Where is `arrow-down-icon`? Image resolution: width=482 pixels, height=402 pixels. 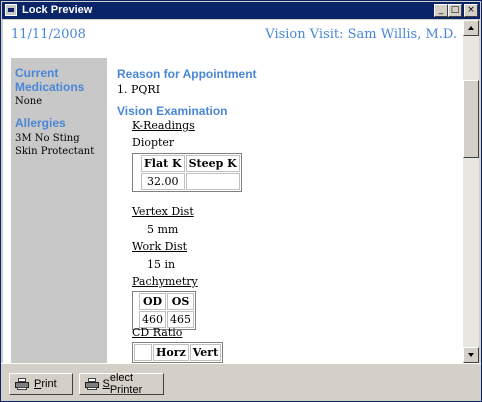
arrow-down-icon is located at coordinates (471, 355).